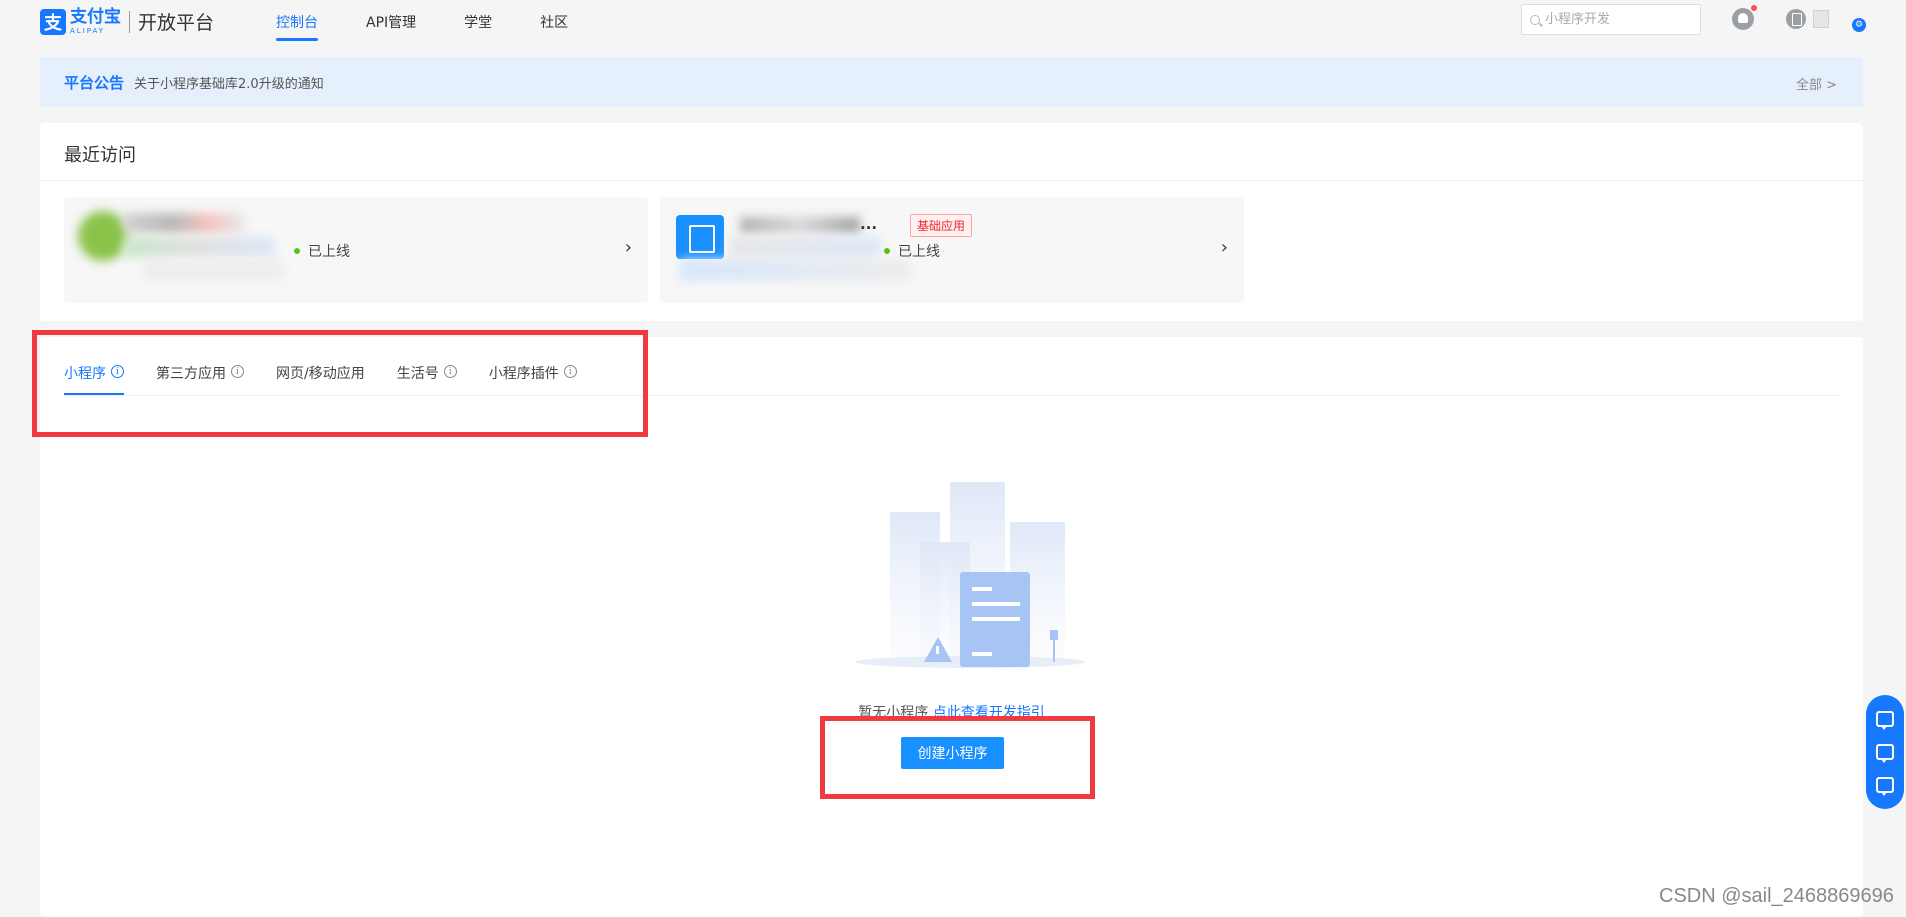  What do you see at coordinates (951, 180) in the screenshot?
I see `divider` at bounding box center [951, 180].